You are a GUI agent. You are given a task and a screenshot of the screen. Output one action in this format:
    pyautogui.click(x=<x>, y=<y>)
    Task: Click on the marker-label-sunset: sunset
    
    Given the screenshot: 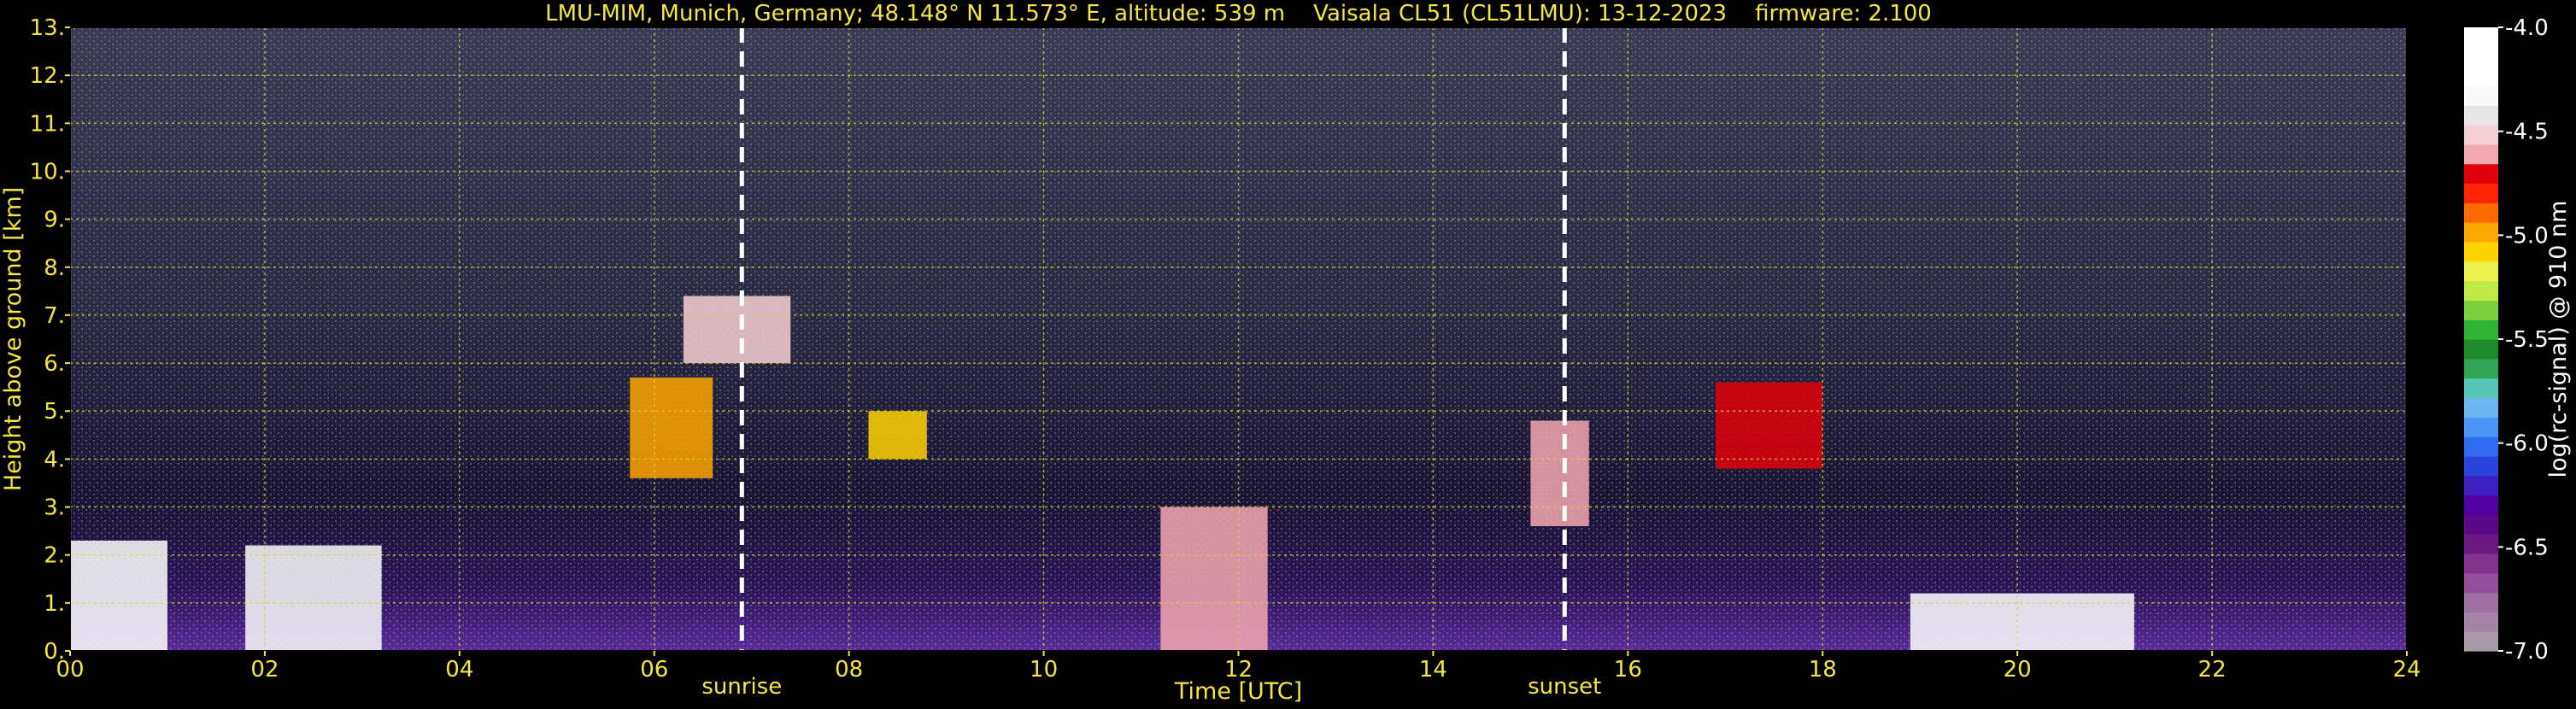 What is the action you would take?
    pyautogui.click(x=1564, y=687)
    